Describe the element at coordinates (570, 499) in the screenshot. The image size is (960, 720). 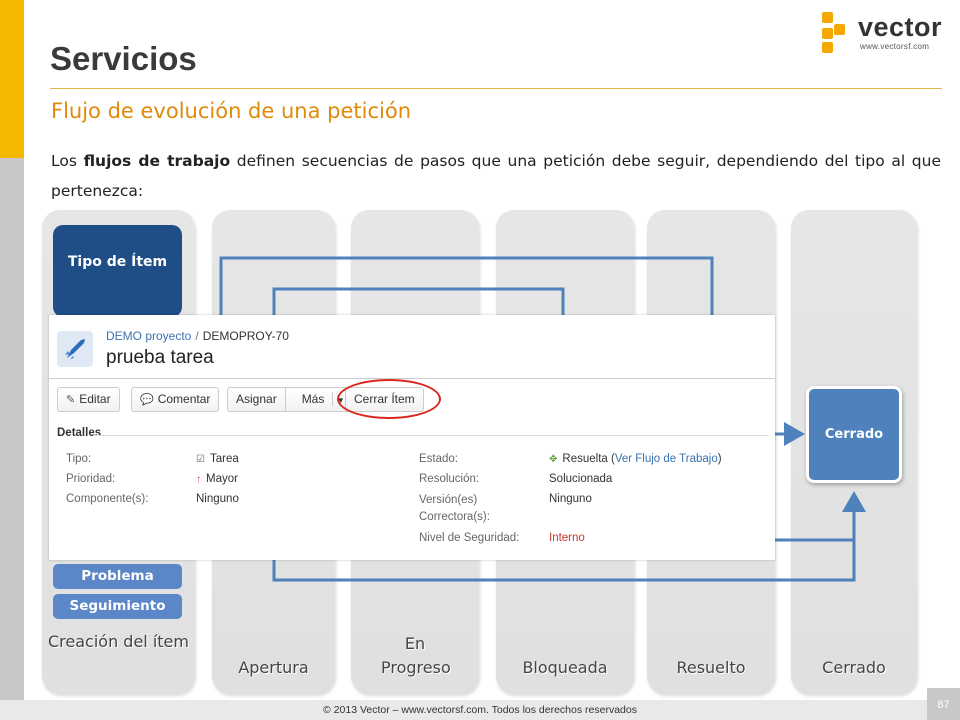
I see `field-value-version: Ninguno` at that location.